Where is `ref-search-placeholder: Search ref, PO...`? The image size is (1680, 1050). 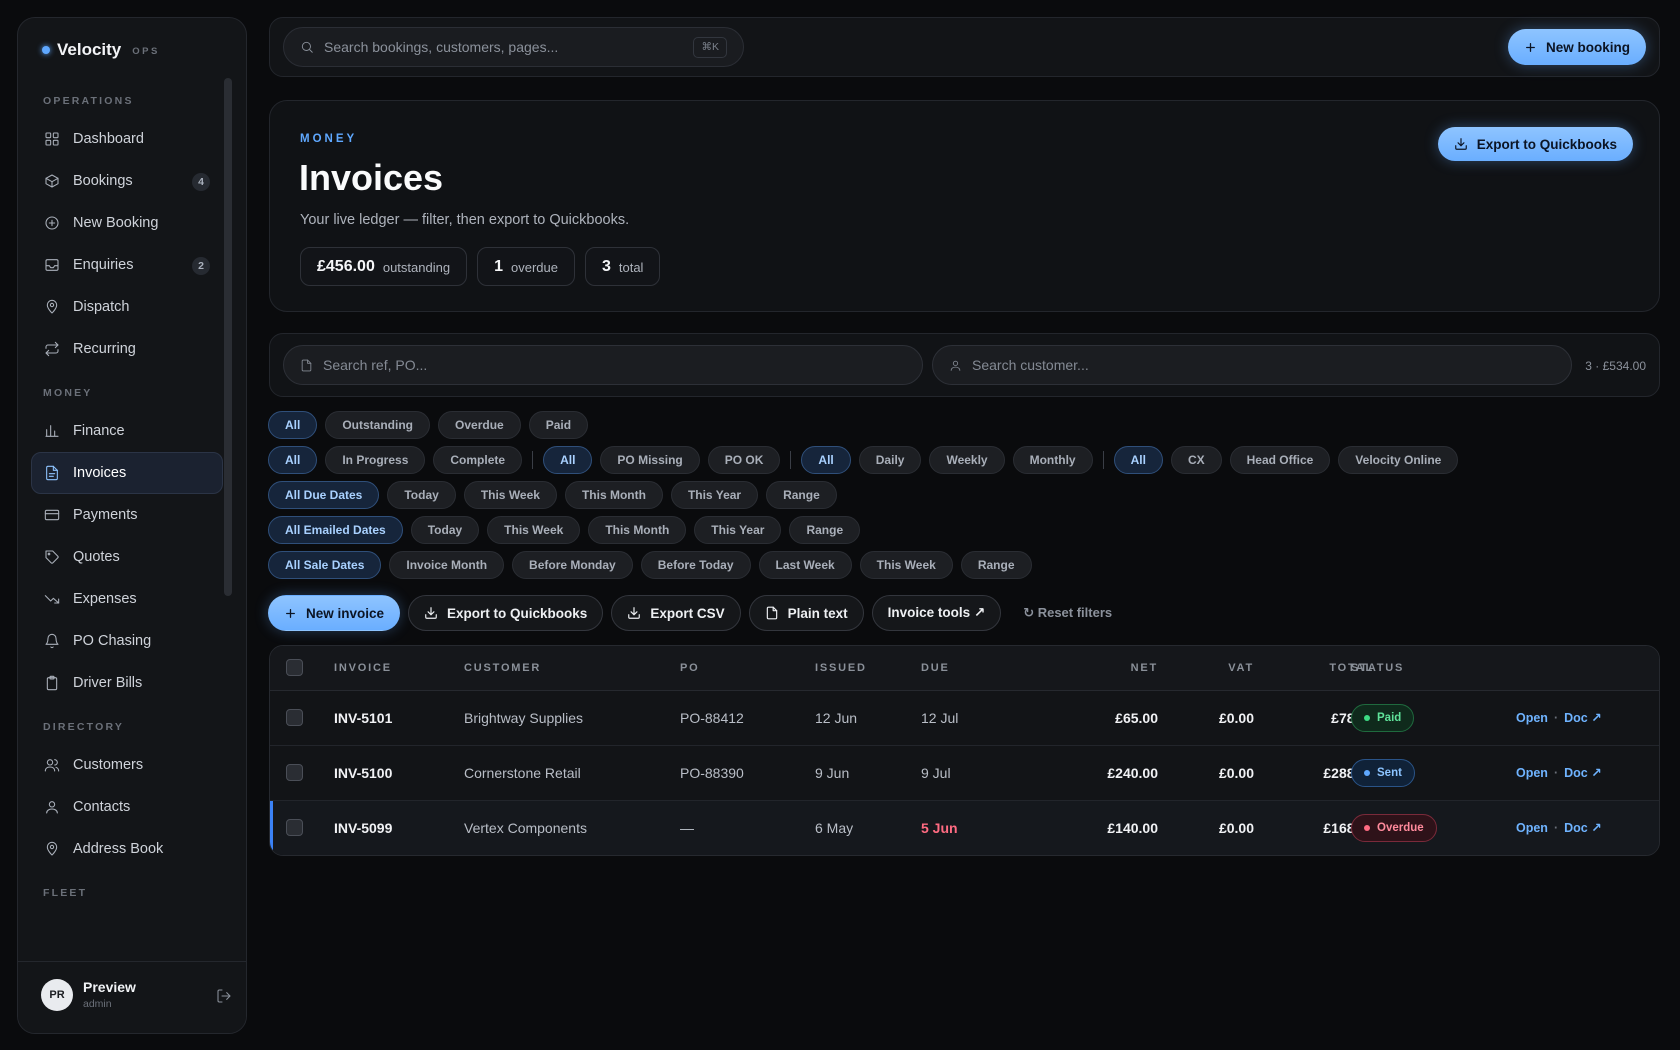 ref-search-placeholder: Search ref, PO... is located at coordinates (375, 365).